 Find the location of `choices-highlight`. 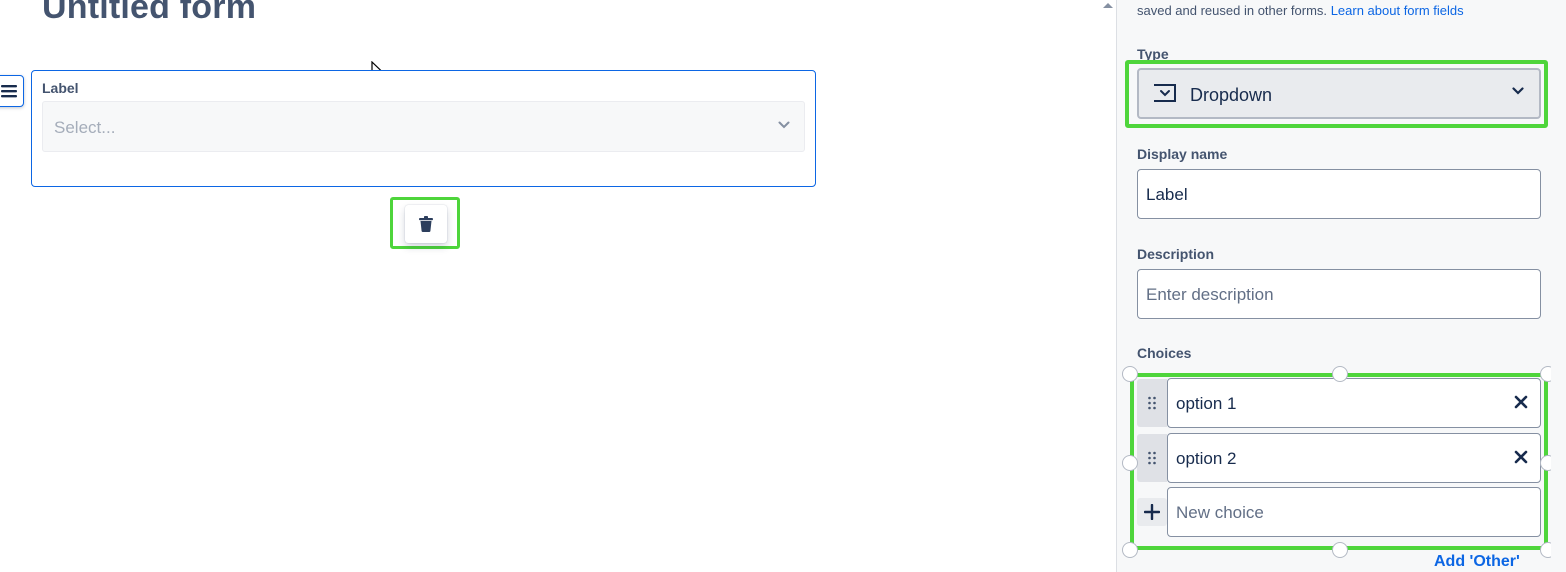

choices-highlight is located at coordinates (1339, 461).